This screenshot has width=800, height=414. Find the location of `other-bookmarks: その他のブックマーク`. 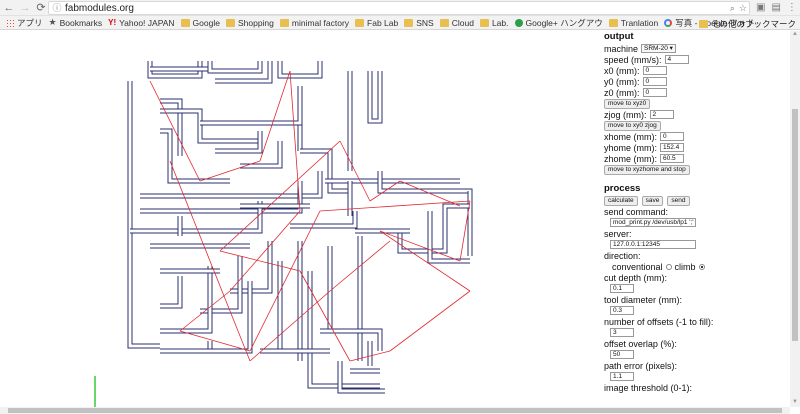

other-bookmarks: その他のブックマーク is located at coordinates (747, 23).